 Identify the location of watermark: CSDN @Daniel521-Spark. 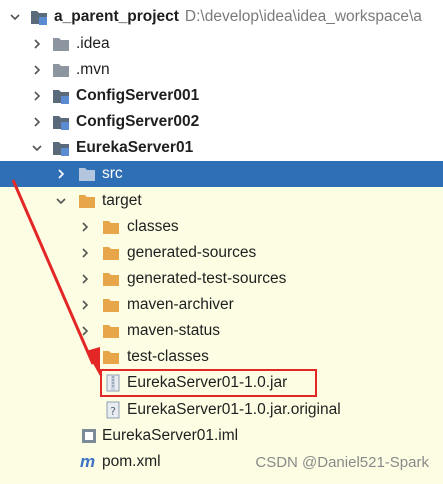
(342, 462).